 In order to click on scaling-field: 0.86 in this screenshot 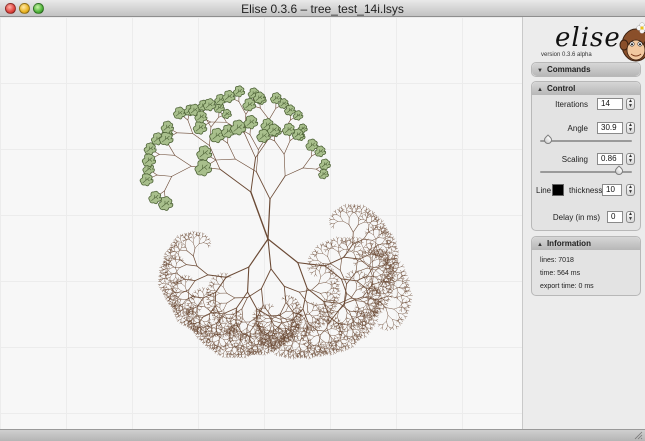, I will do `click(610, 159)`.